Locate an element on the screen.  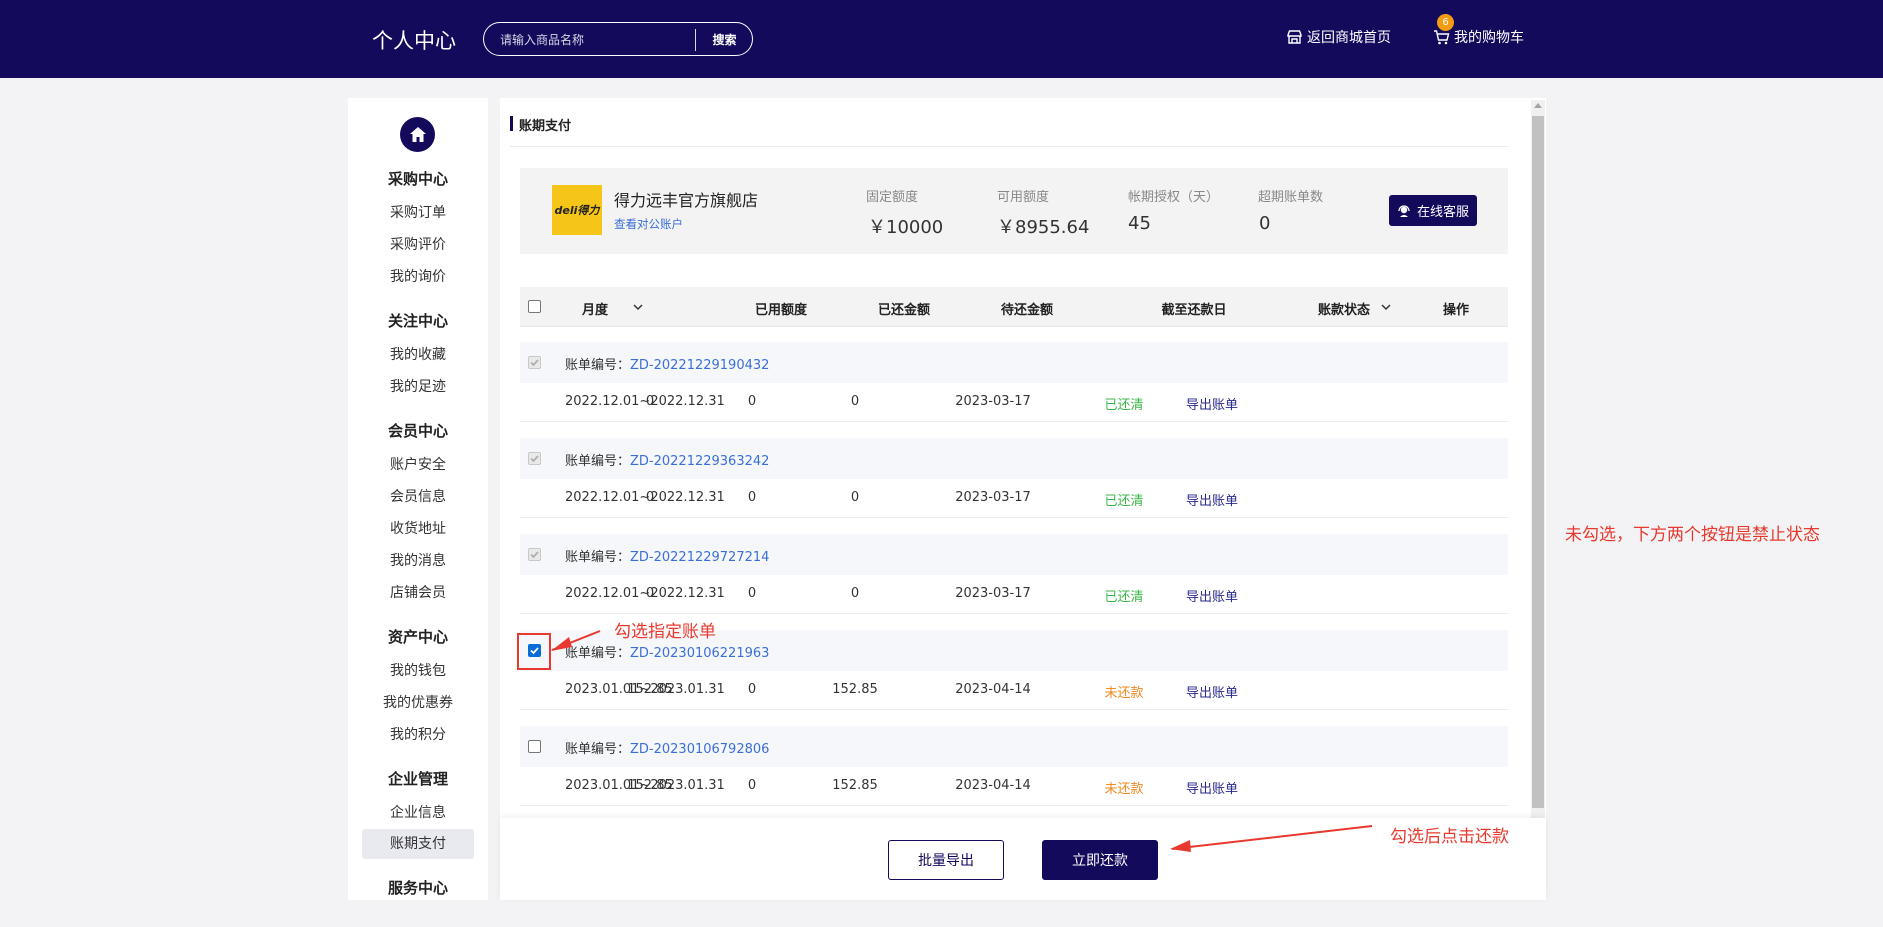
section-divider is located at coordinates (1009, 146).